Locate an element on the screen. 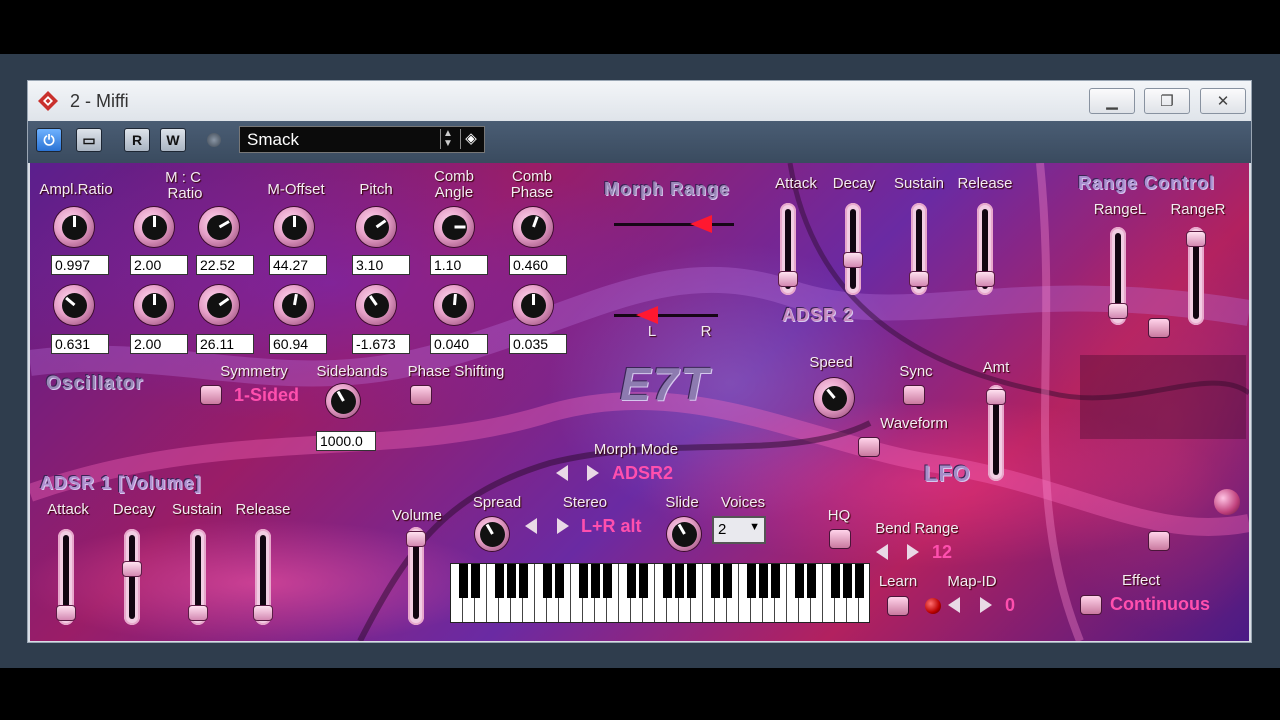  preset-name-field: Smack ▲ ▼ ◈ is located at coordinates (362, 139).